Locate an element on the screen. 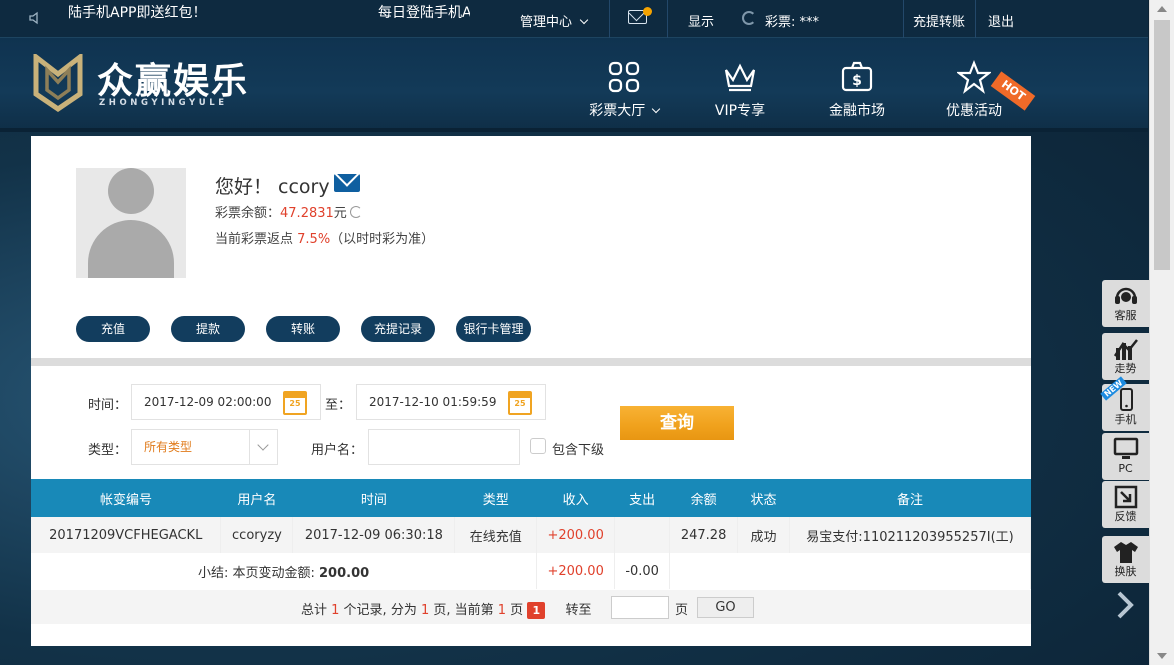 The height and width of the screenshot is (665, 1174). rebate-value: 7.5% is located at coordinates (314, 239).